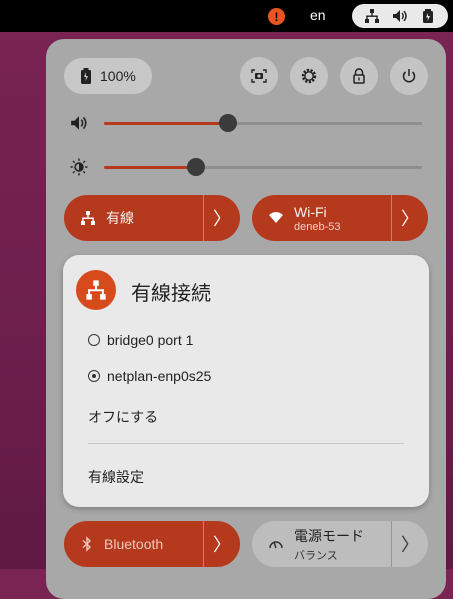 Image resolution: width=453 pixels, height=599 pixels. What do you see at coordinates (372, 16) in the screenshot?
I see `network-icon` at bounding box center [372, 16].